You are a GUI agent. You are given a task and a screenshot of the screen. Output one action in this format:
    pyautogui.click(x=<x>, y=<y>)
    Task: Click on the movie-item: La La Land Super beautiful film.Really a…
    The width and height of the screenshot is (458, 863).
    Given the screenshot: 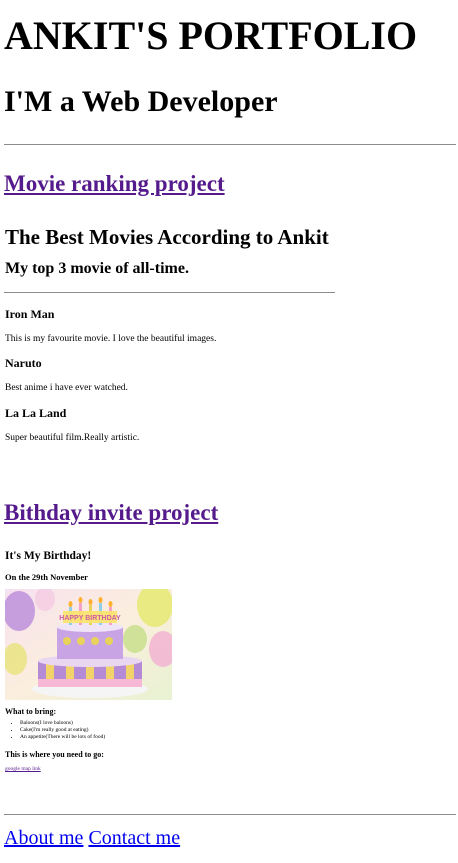 What is the action you would take?
    pyautogui.click(x=72, y=424)
    